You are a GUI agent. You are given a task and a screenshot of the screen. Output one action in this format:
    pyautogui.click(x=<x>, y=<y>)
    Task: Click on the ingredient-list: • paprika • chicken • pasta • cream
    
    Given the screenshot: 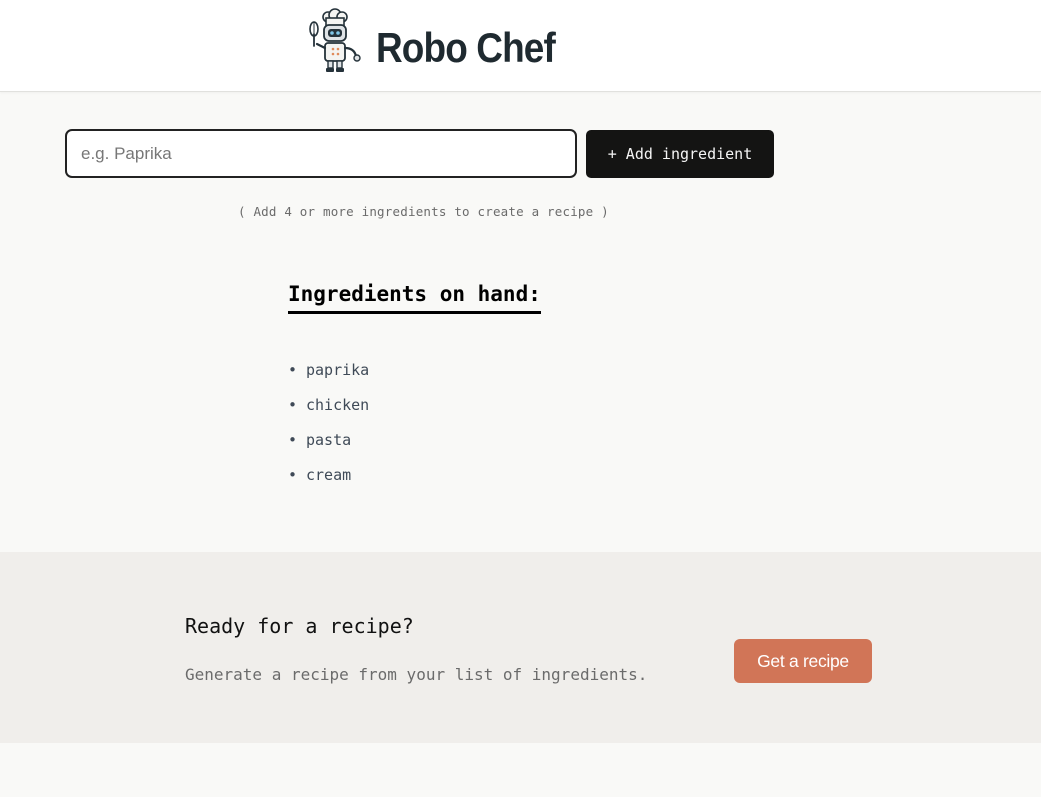 What is the action you would take?
    pyautogui.click(x=328, y=428)
    